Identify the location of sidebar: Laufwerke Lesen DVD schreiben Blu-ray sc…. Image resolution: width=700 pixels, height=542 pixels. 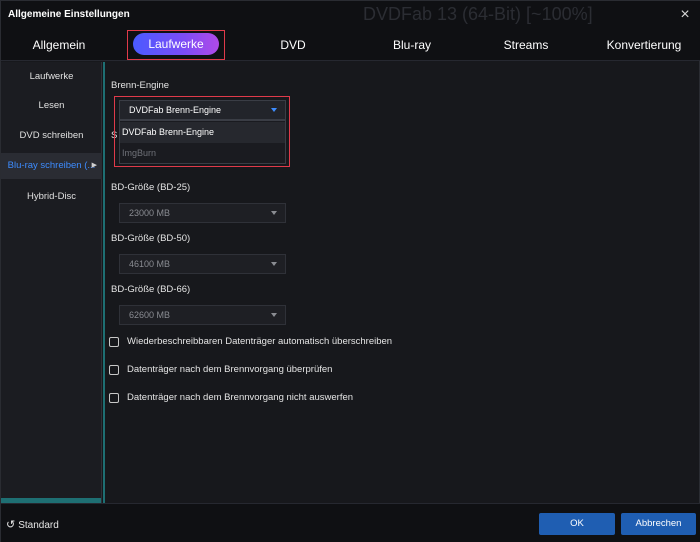
(51, 282).